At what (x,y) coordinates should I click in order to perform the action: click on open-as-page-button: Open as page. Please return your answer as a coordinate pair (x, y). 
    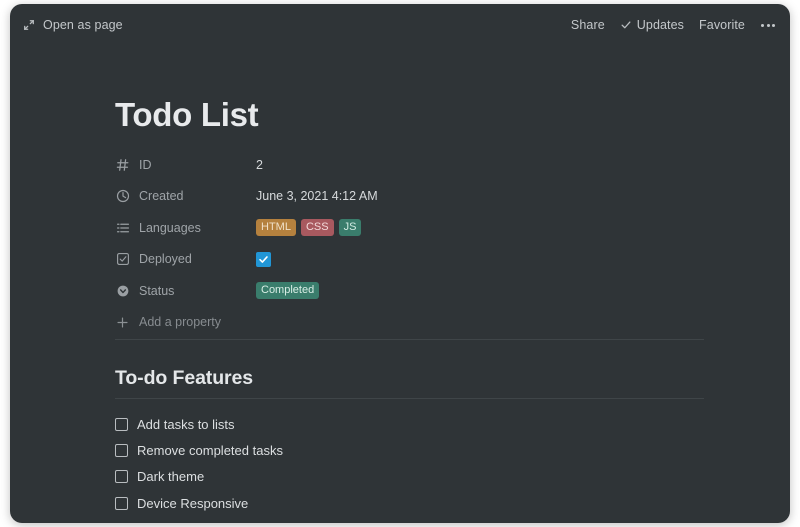
    Looking at the image, I should click on (72, 25).